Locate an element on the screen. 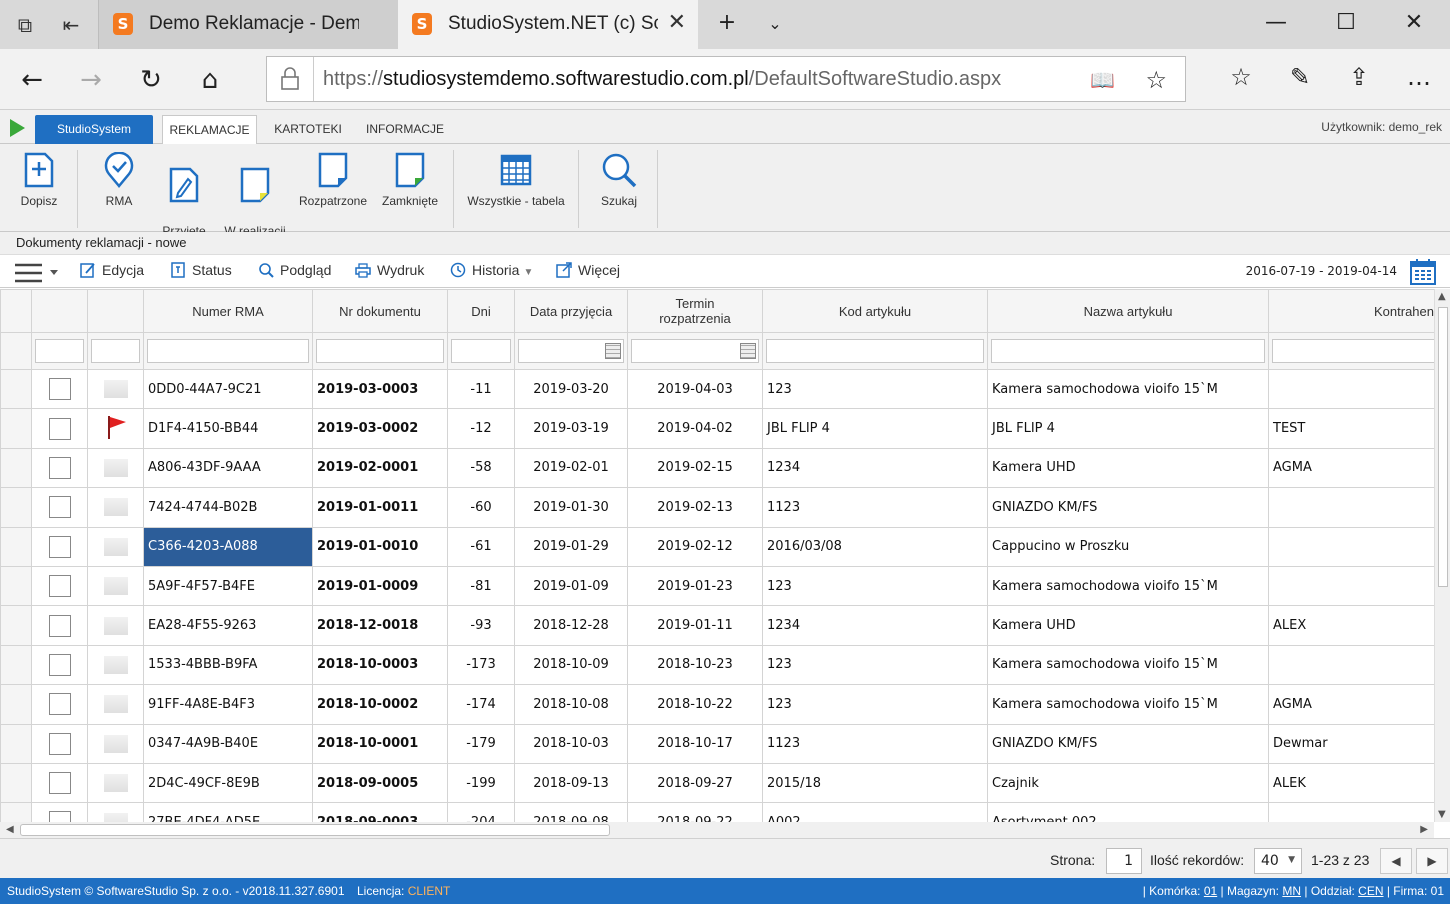 Image resolution: width=1450 pixels, height=904 pixels. preview-button: Podgląd is located at coordinates (294, 270).